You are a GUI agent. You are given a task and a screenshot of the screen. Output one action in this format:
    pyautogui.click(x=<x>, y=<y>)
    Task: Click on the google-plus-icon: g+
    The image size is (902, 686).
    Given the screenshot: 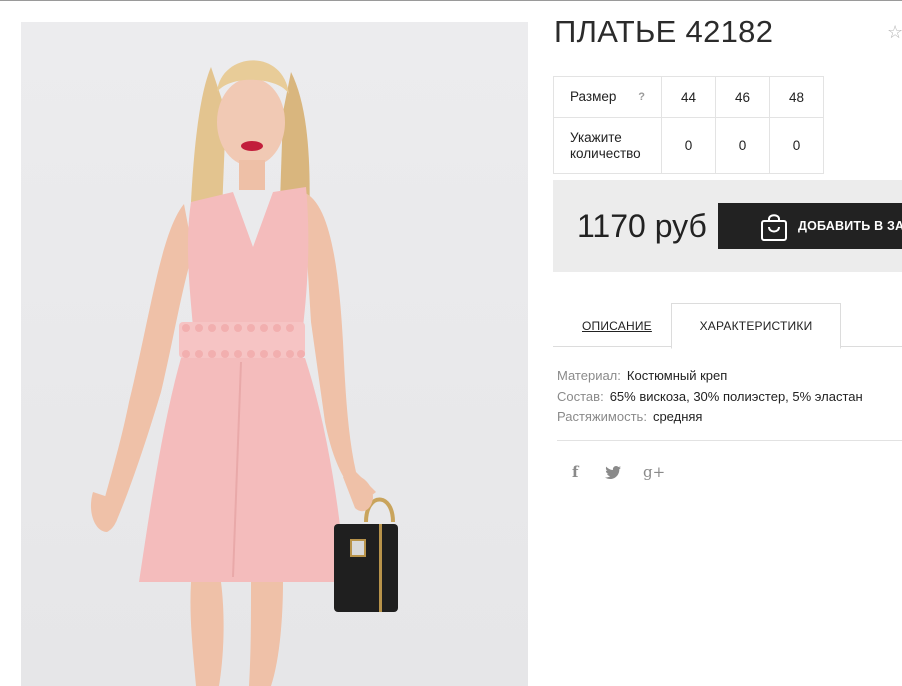 What is the action you would take?
    pyautogui.click(x=654, y=472)
    